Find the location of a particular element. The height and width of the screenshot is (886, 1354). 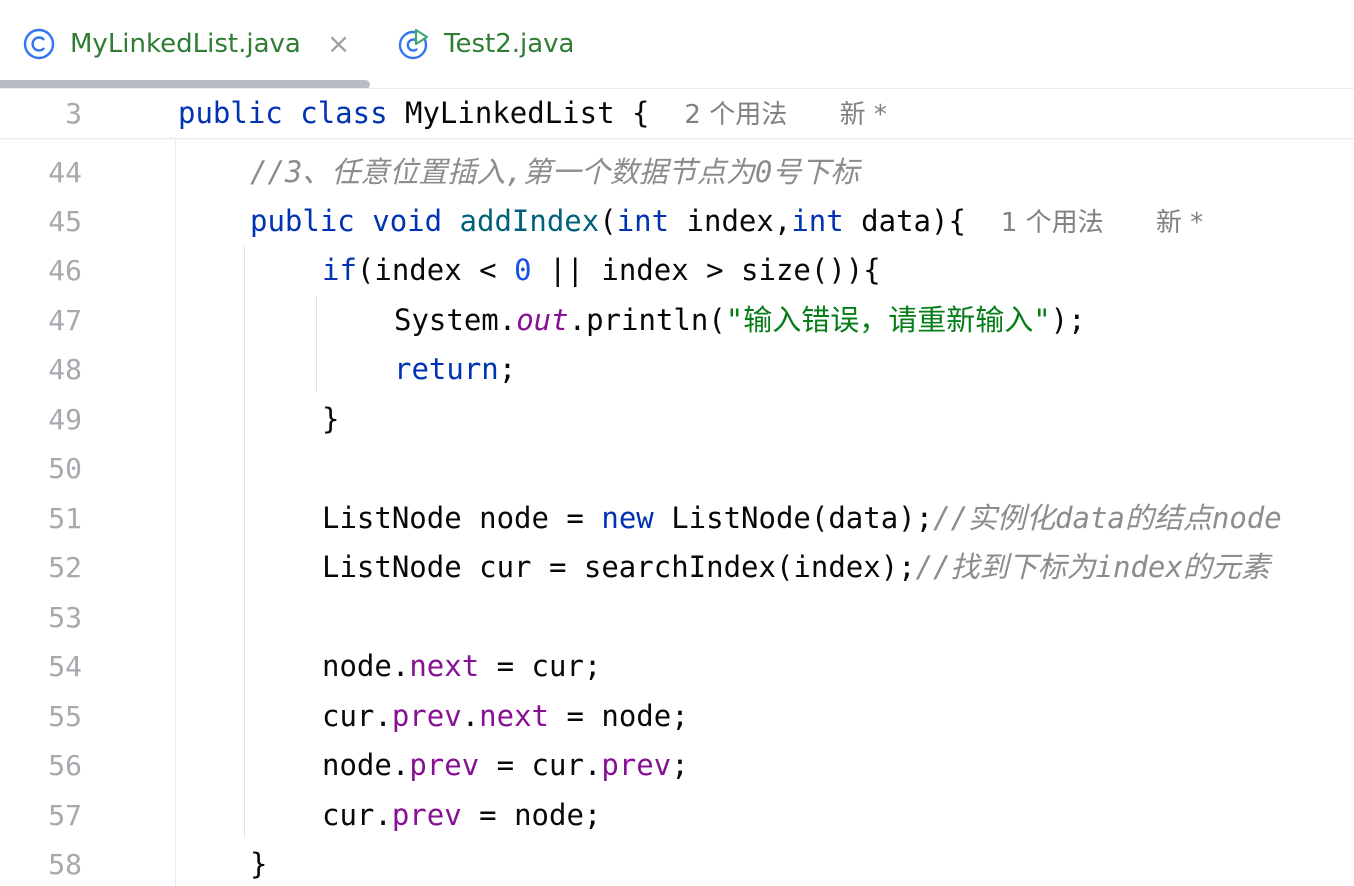

code-row: 47 System.out.println("输入错误，请重新输入"); is located at coordinates (677, 320).